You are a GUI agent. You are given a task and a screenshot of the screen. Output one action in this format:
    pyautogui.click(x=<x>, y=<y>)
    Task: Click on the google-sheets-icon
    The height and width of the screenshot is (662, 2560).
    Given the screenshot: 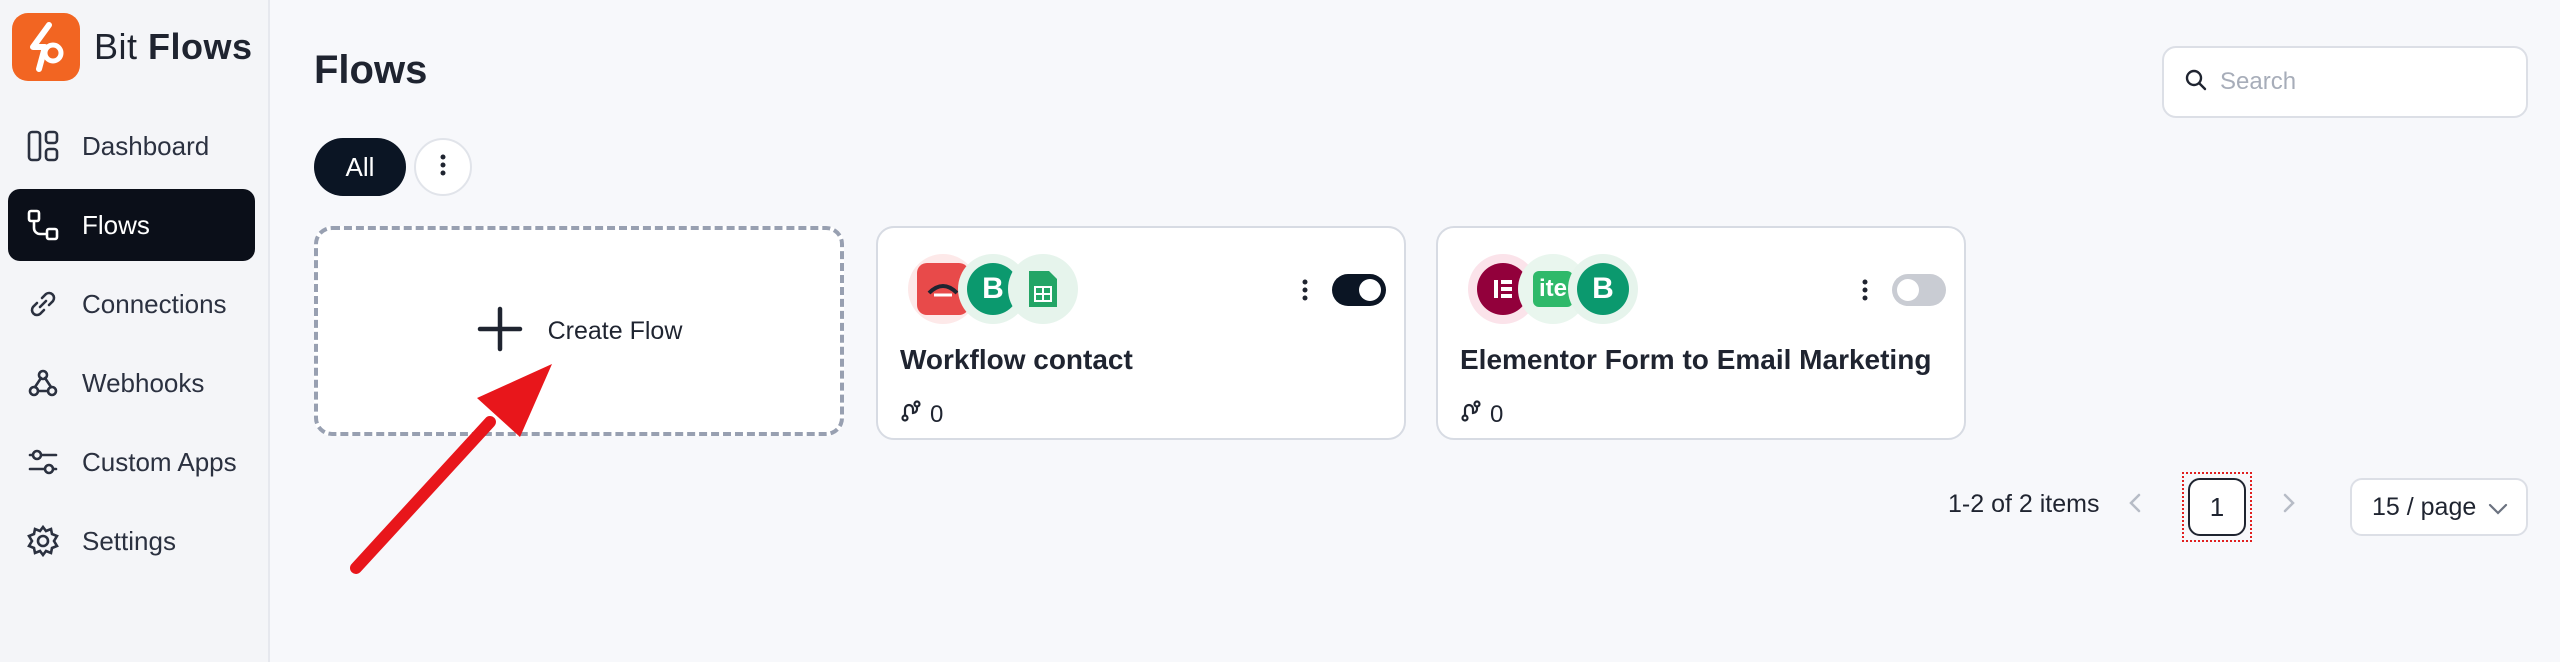 What is the action you would take?
    pyautogui.click(x=1043, y=289)
    